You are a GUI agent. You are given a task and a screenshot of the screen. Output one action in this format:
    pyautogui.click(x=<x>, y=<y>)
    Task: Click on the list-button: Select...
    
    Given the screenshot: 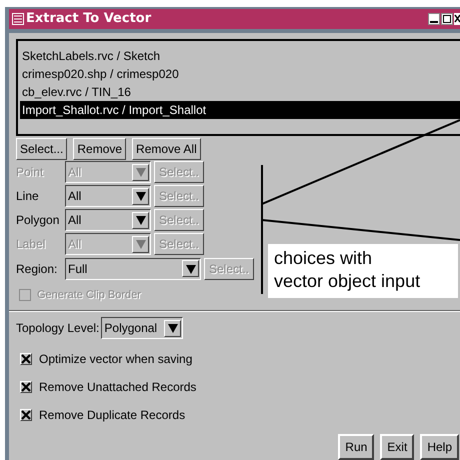 What is the action you would take?
    pyautogui.click(x=42, y=149)
    